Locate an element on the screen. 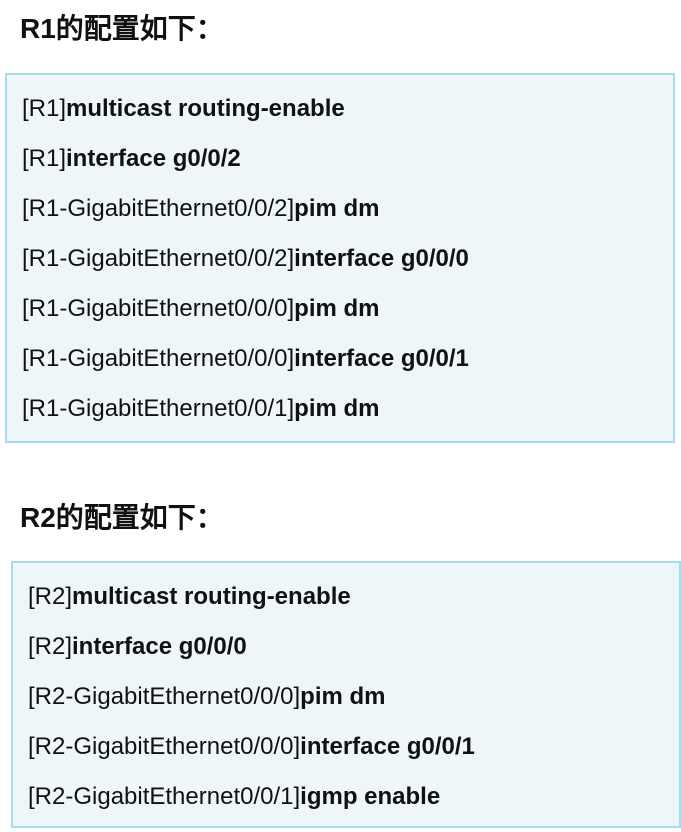 The height and width of the screenshot is (832, 681). cli-command: igmp enable is located at coordinates (370, 796).